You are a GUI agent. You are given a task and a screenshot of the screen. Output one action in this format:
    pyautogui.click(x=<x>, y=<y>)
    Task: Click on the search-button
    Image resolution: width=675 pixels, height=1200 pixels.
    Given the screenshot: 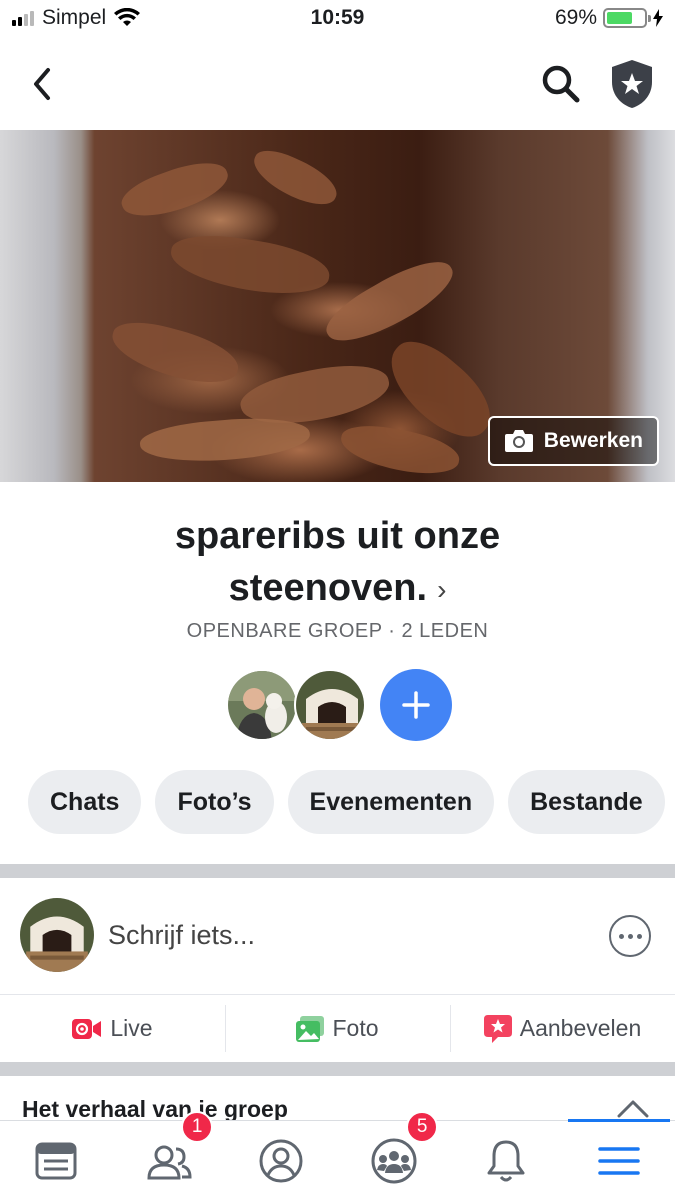 What is the action you would take?
    pyautogui.click(x=561, y=84)
    